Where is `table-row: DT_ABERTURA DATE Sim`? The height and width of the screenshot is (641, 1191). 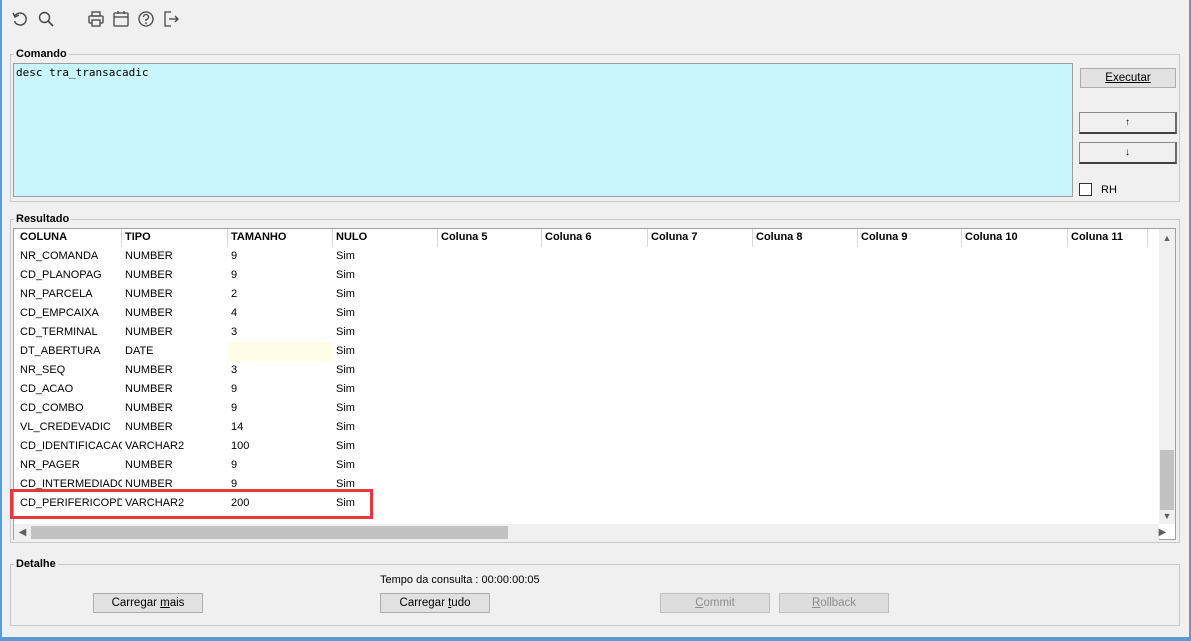 table-row: DT_ABERTURA DATE Sim is located at coordinates (227, 351).